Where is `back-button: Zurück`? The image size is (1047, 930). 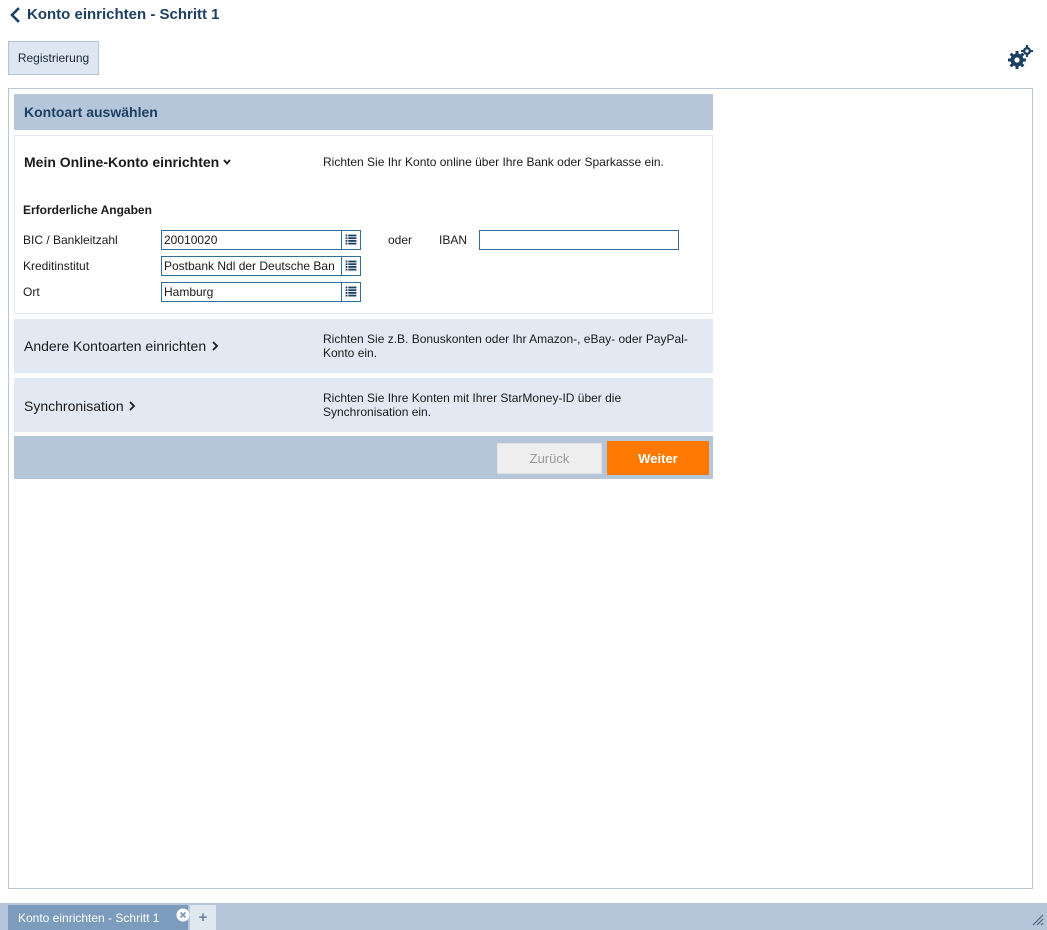 back-button: Zurück is located at coordinates (549, 458).